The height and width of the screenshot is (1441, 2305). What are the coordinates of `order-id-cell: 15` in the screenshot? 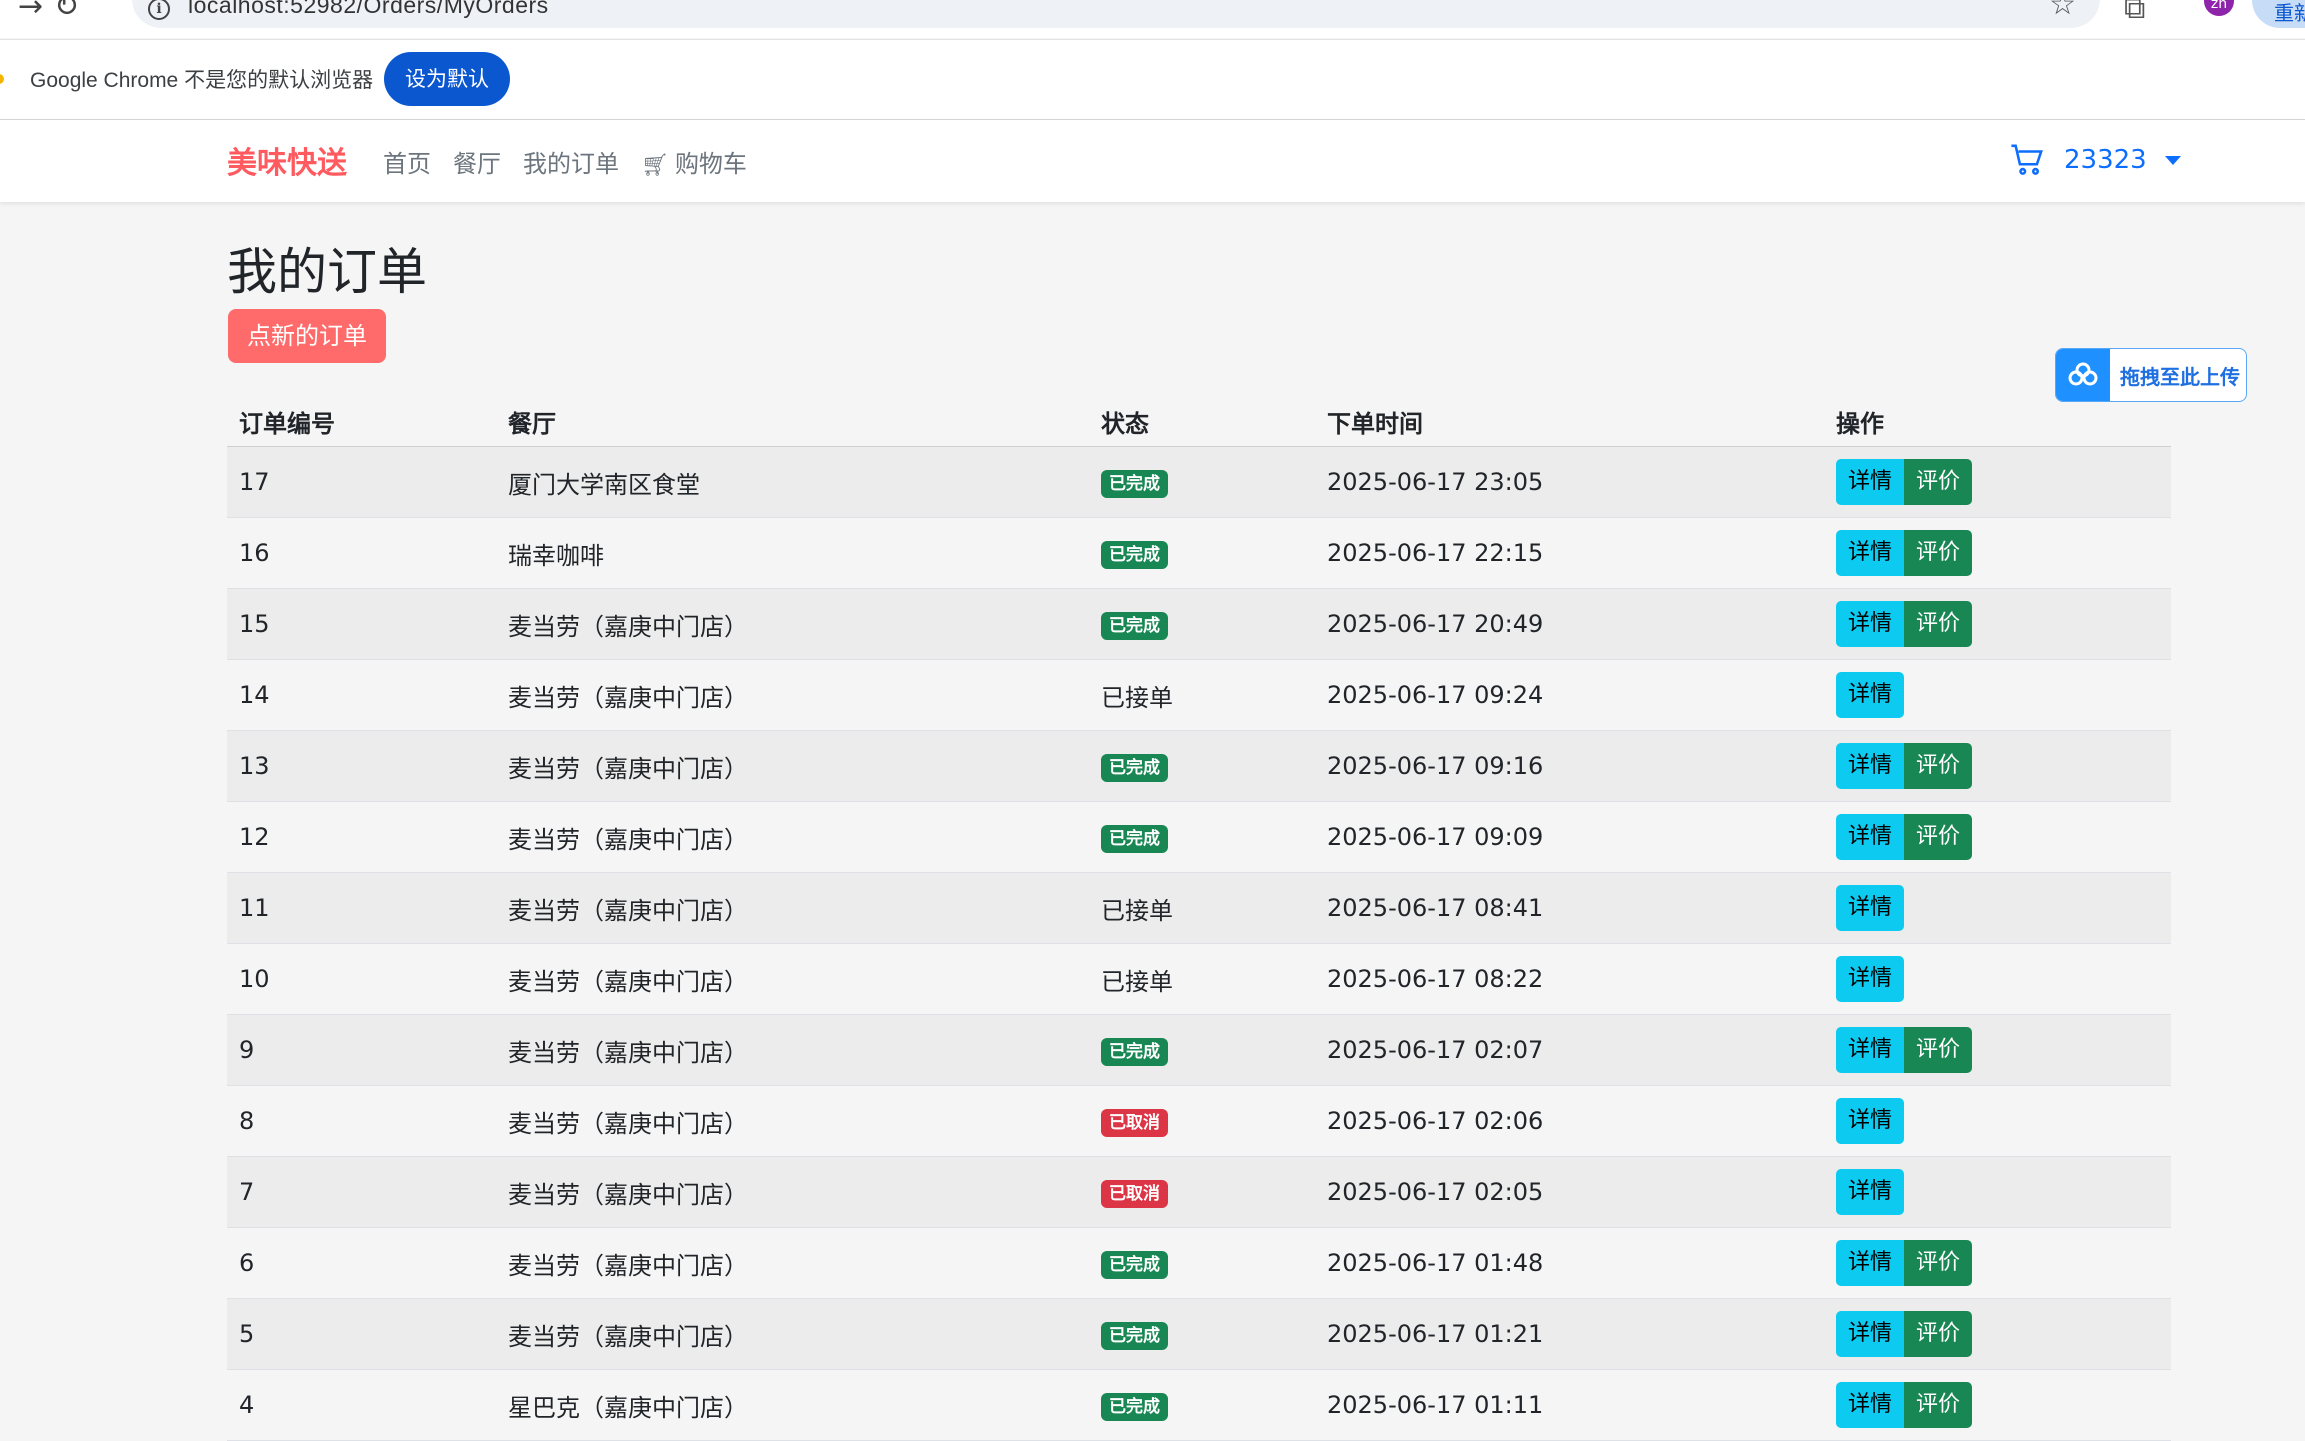 It's located at (361, 624).